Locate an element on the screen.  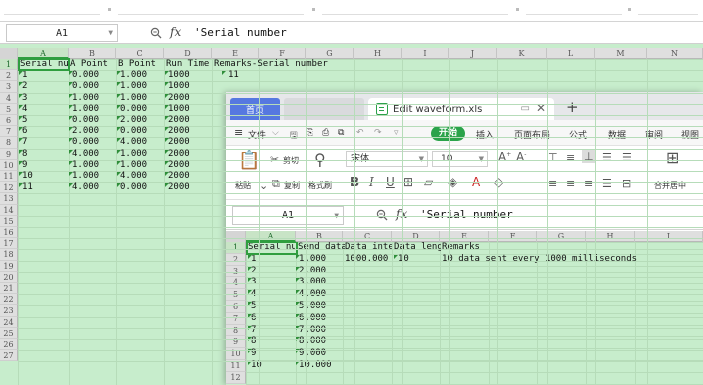
row-header: 25 is located at coordinates (9, 333).